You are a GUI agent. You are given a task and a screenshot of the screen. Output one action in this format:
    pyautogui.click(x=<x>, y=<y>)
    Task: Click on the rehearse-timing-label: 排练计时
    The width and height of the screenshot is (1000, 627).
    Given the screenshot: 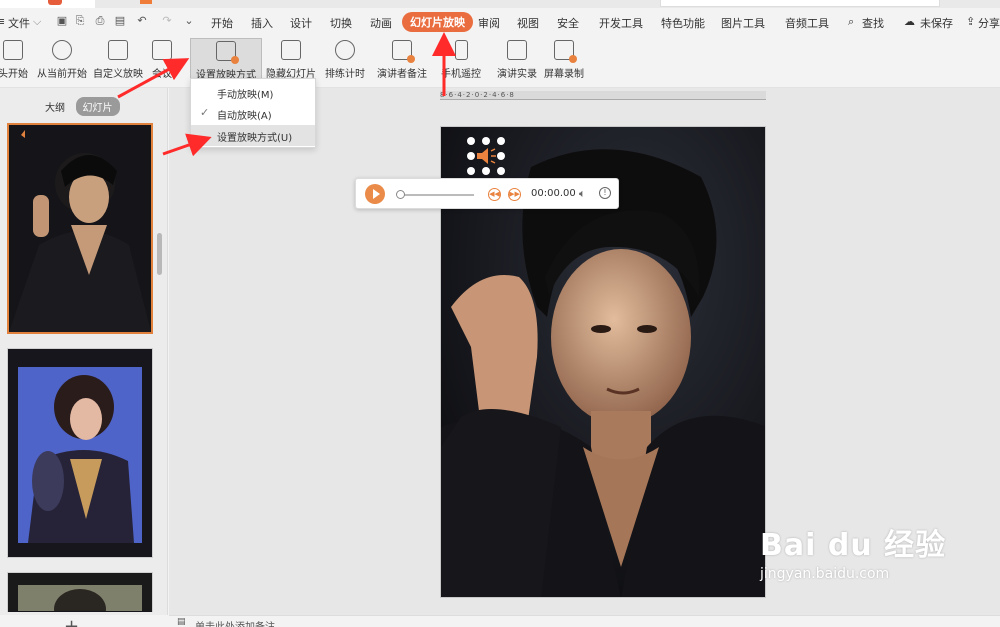 What is the action you would take?
    pyautogui.click(x=345, y=74)
    